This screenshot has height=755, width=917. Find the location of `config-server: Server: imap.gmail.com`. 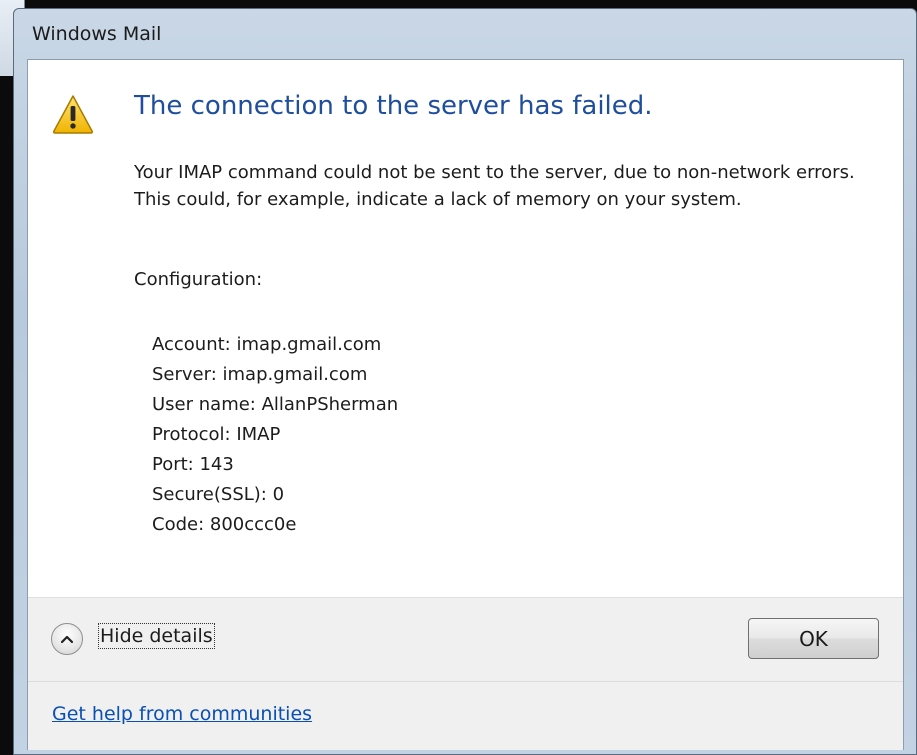

config-server: Server: imap.gmail.com is located at coordinates (260, 374).